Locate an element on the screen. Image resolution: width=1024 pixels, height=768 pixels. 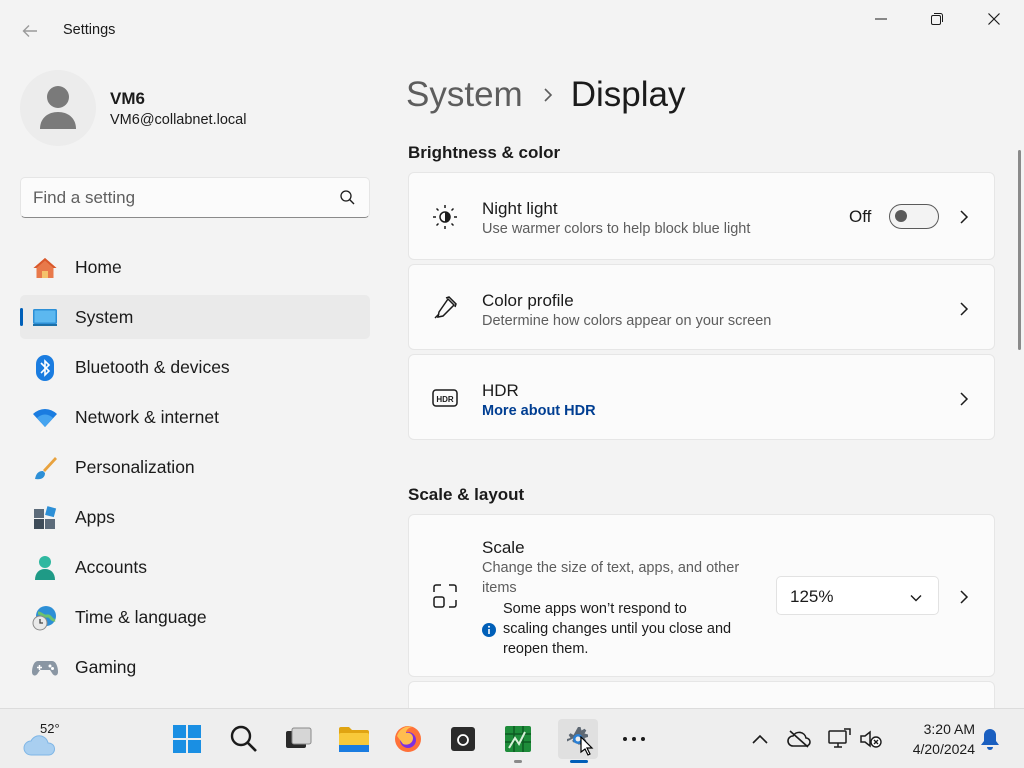
sidebar-item-label: Apps is located at coordinates (95, 516).